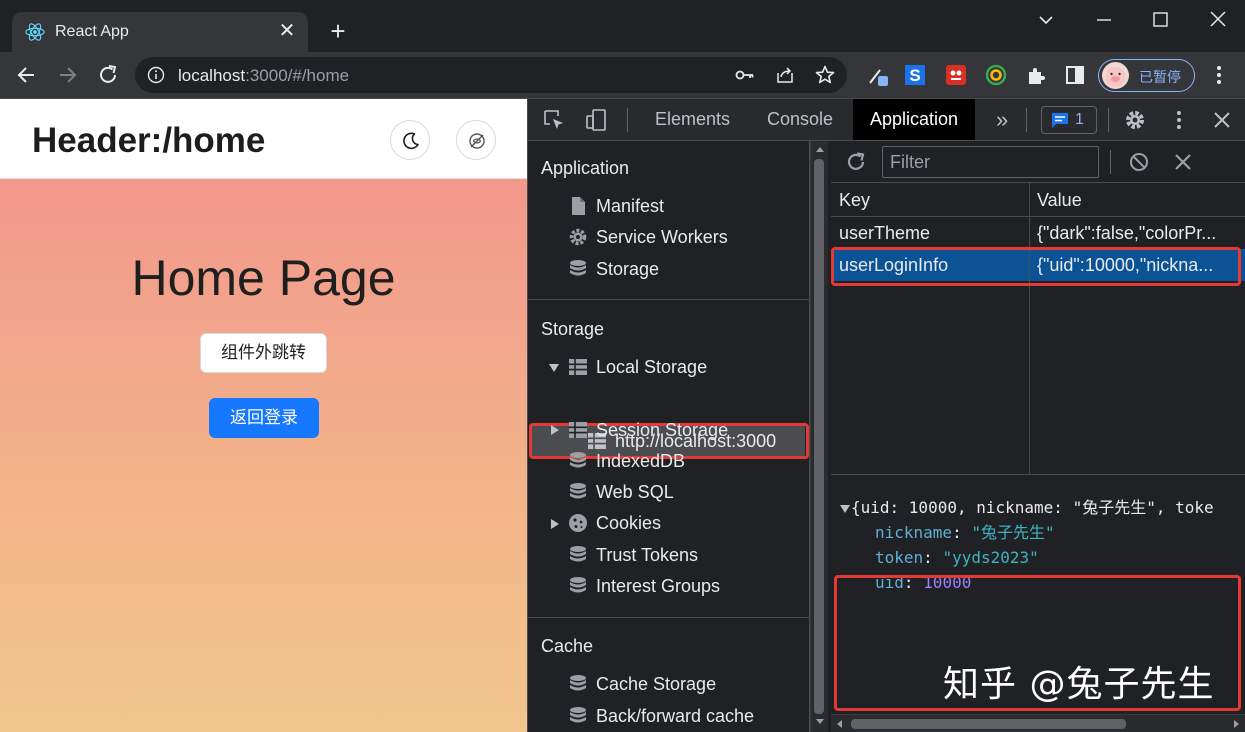 This screenshot has height=732, width=1245. What do you see at coordinates (1218, 20) in the screenshot?
I see `window-close-icon` at bounding box center [1218, 20].